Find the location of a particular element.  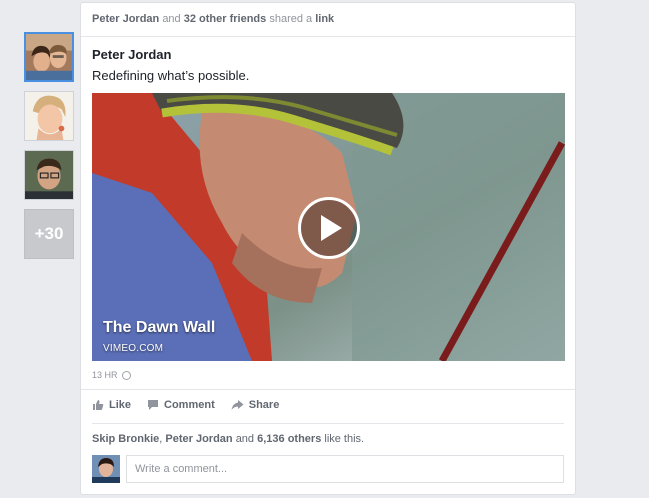

comment-label: Comment is located at coordinates (189, 405).